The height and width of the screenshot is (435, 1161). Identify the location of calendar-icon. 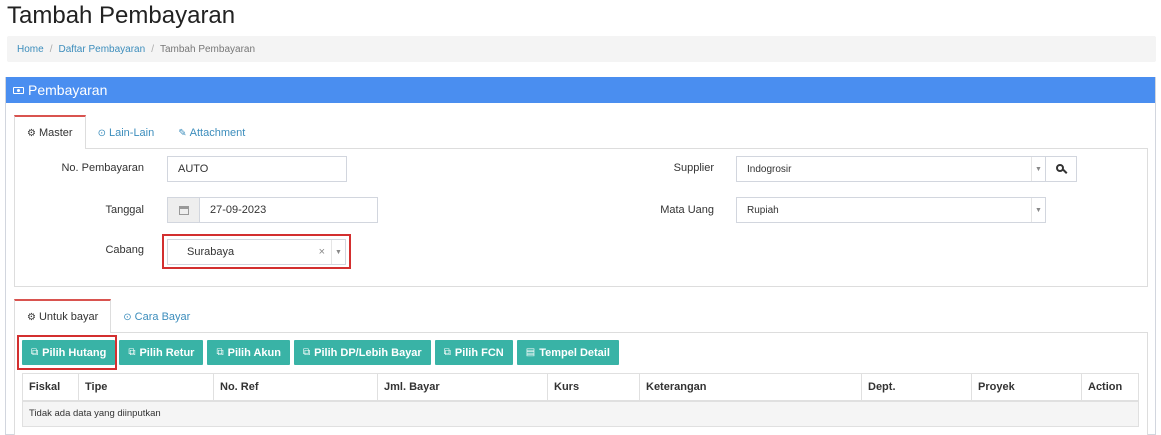
(183, 210).